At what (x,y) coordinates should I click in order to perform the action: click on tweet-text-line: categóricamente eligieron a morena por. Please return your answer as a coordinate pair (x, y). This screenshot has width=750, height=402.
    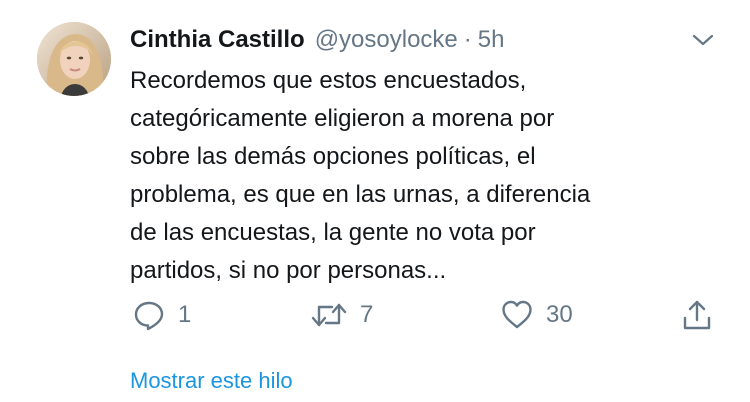
    Looking at the image, I should click on (342, 118).